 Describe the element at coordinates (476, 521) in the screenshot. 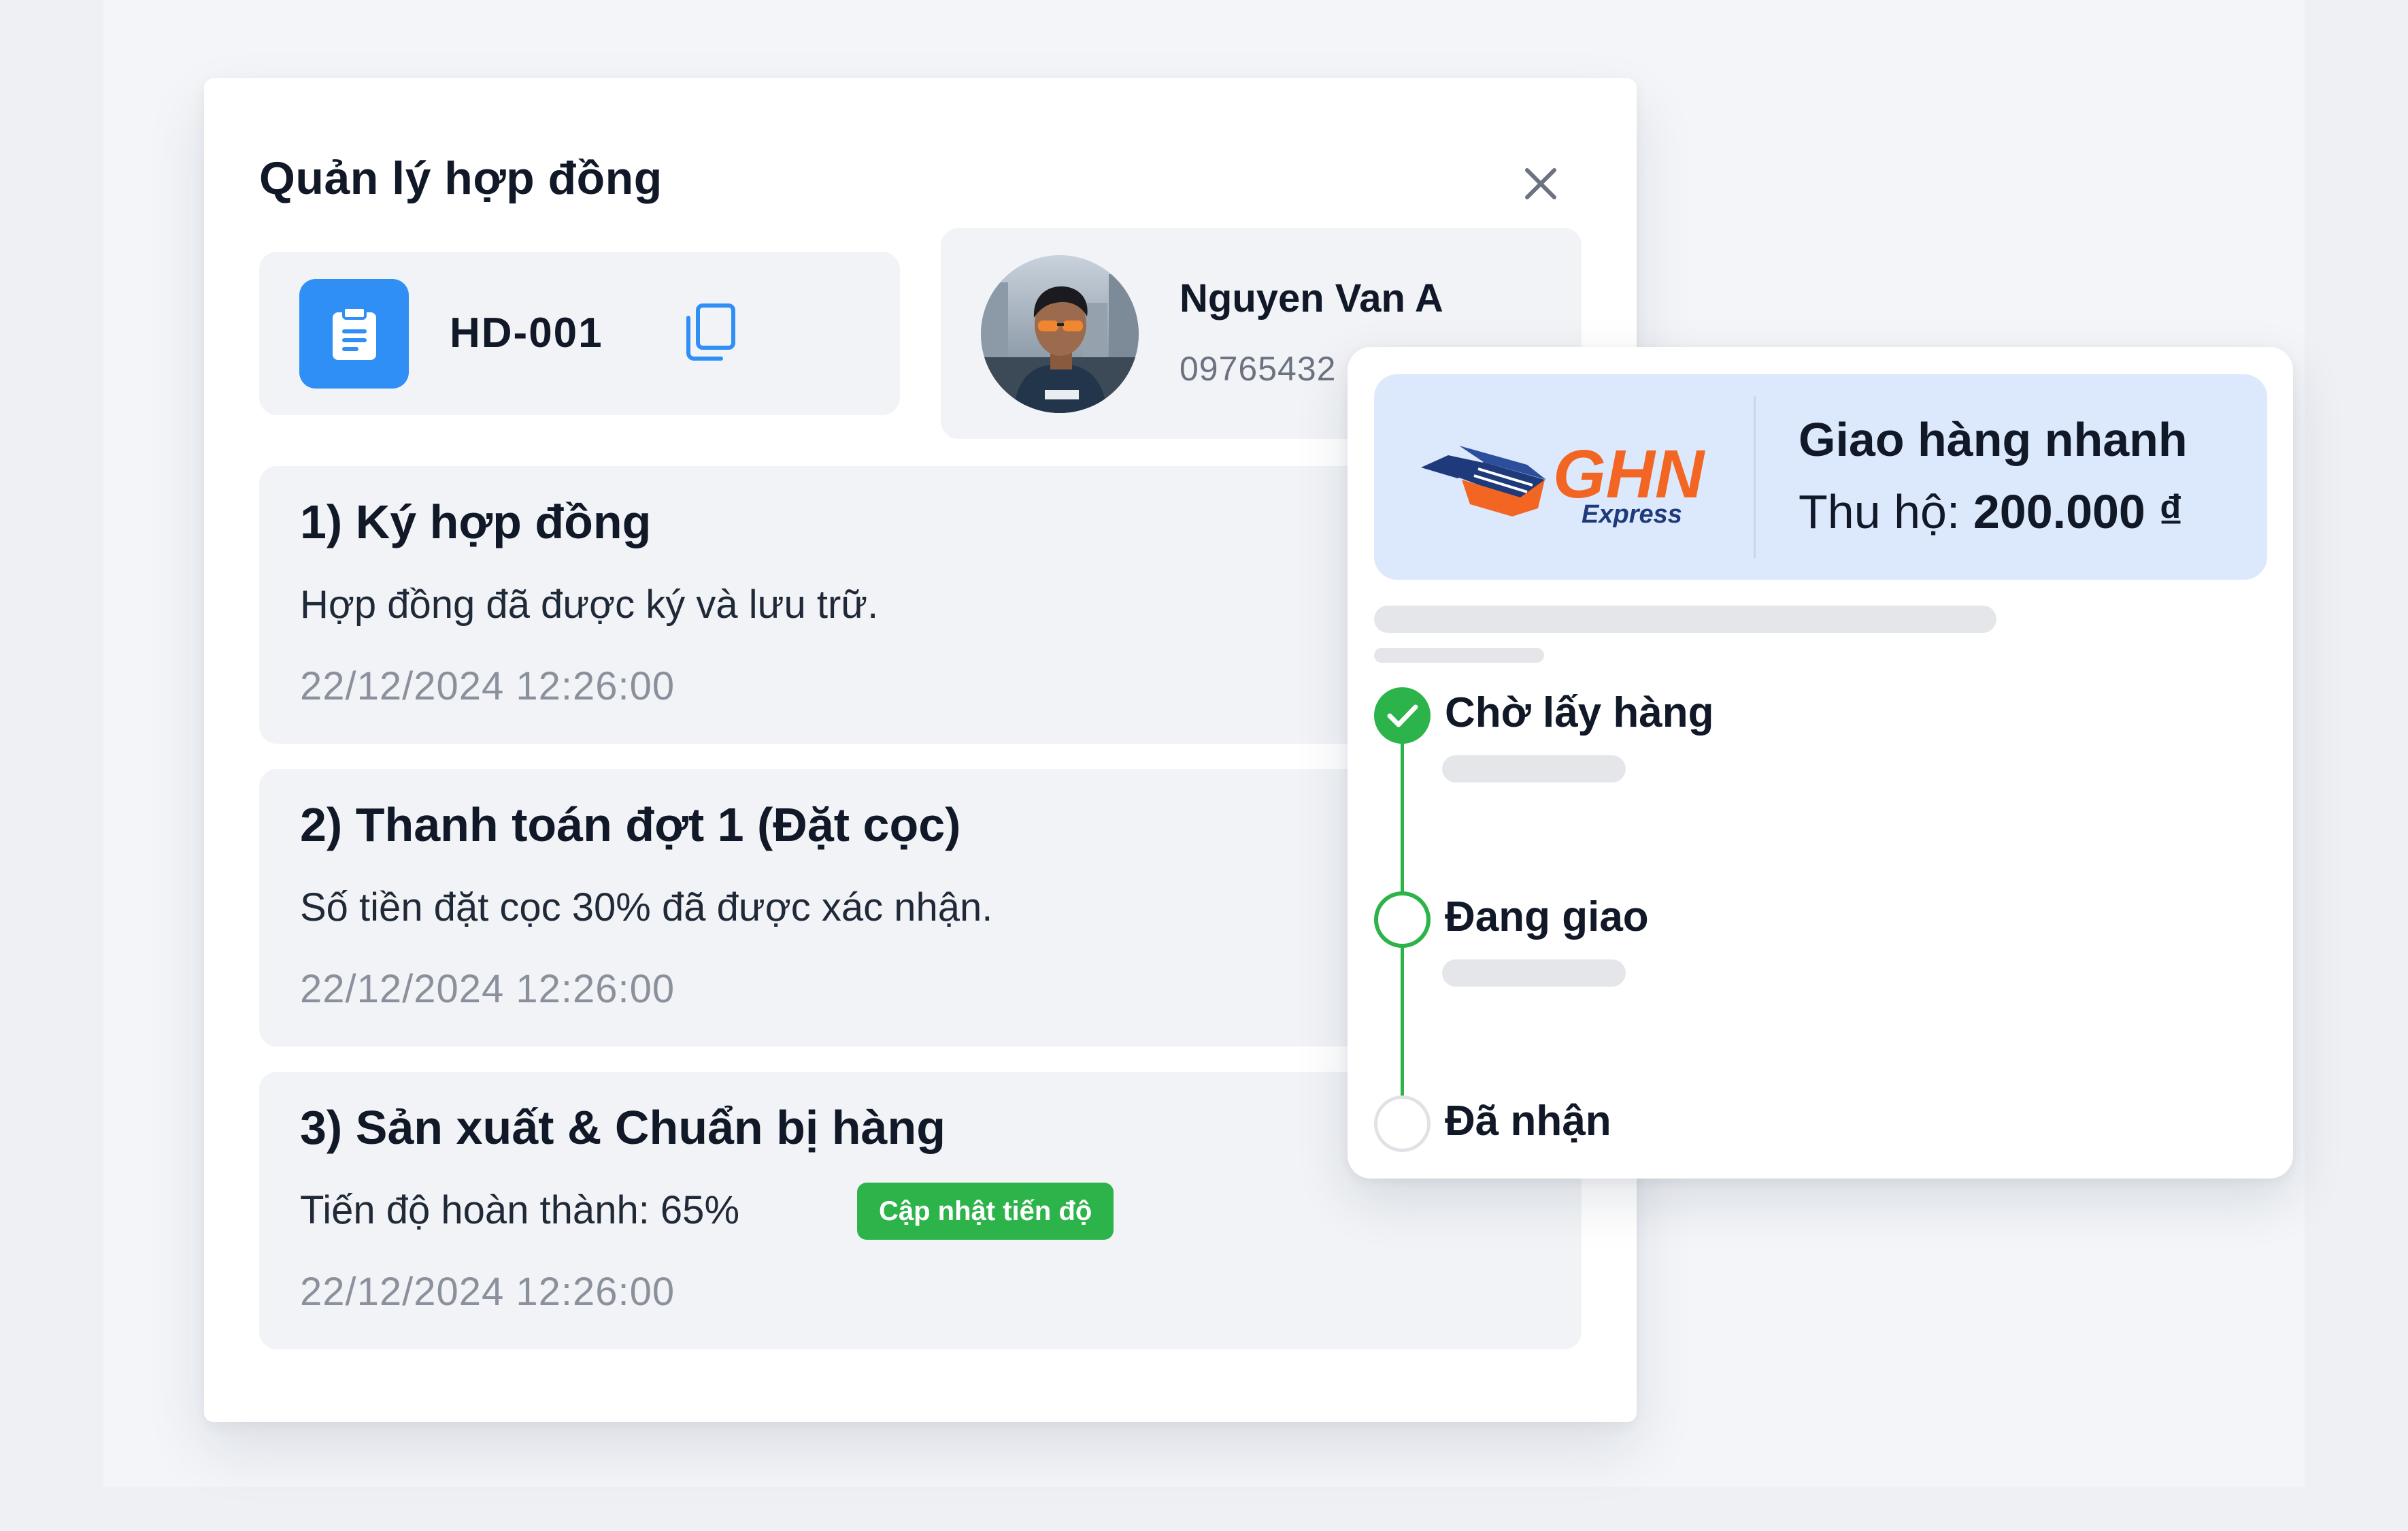

I see `step-title: 1) Ký hợp đồng` at that location.